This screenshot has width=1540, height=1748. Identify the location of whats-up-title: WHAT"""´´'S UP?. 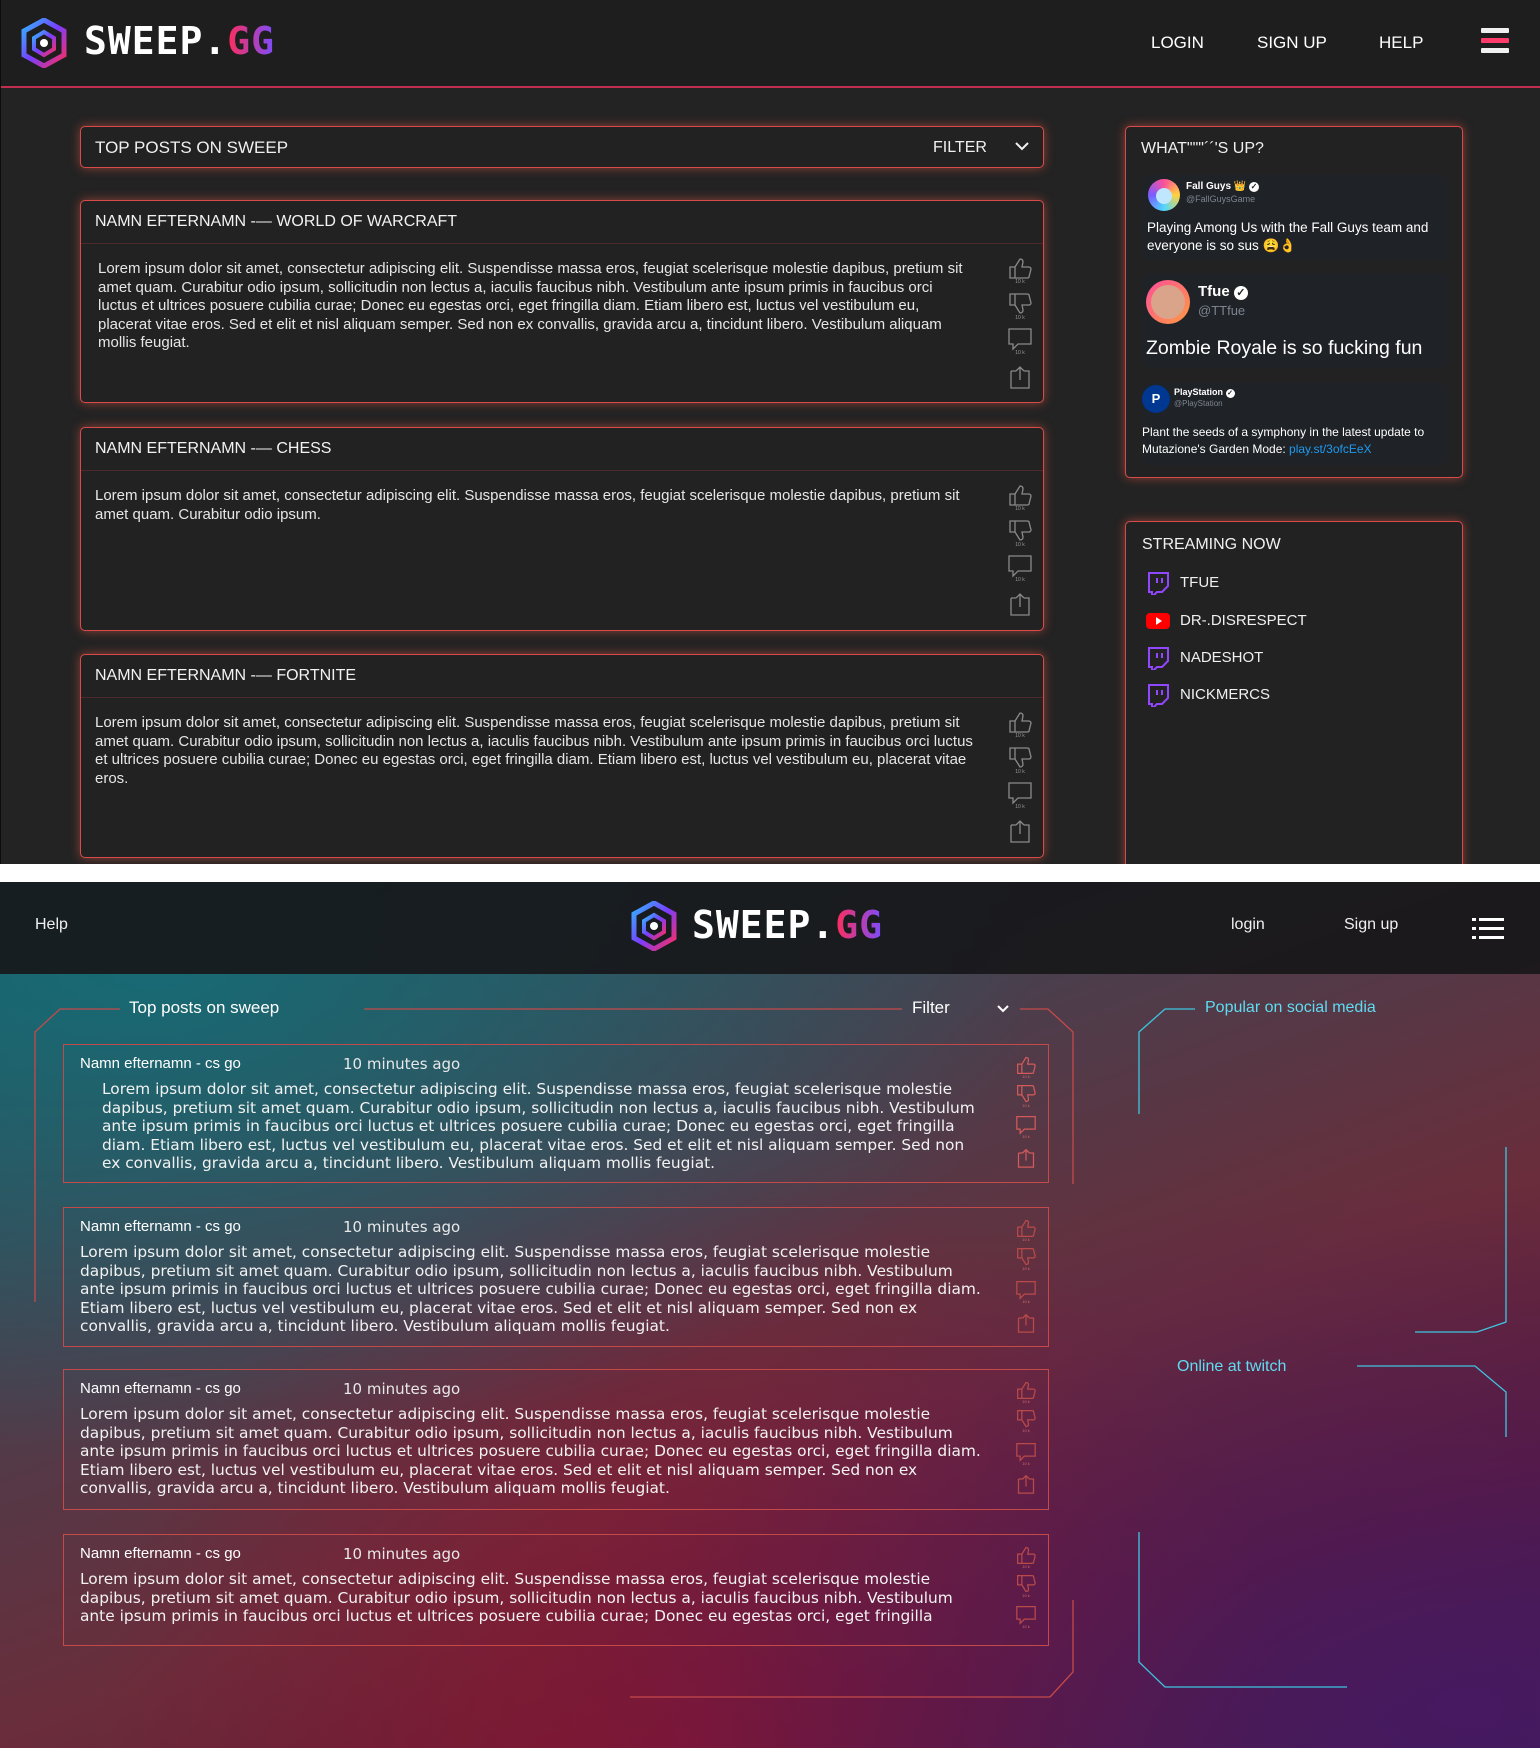
(1202, 148).